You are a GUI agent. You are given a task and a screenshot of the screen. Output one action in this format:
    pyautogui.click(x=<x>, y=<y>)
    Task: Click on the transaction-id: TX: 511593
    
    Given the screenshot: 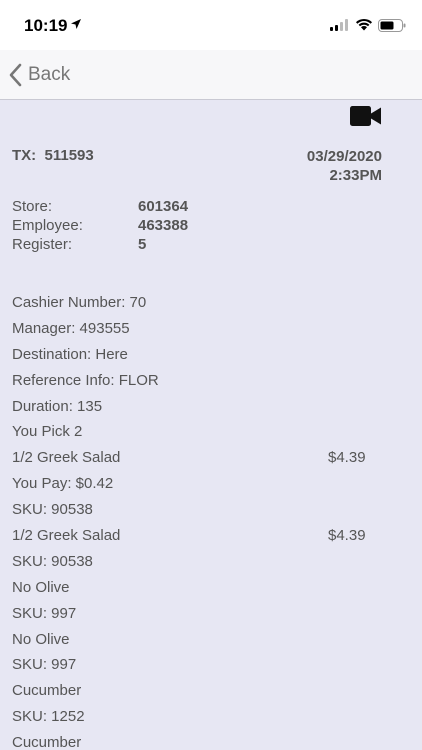 What is the action you would take?
    pyautogui.click(x=53, y=155)
    